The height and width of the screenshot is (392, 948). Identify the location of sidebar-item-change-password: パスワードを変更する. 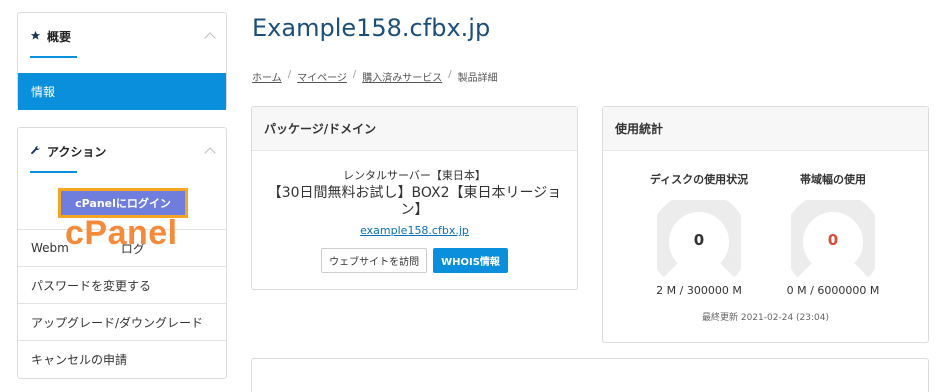
(122, 284).